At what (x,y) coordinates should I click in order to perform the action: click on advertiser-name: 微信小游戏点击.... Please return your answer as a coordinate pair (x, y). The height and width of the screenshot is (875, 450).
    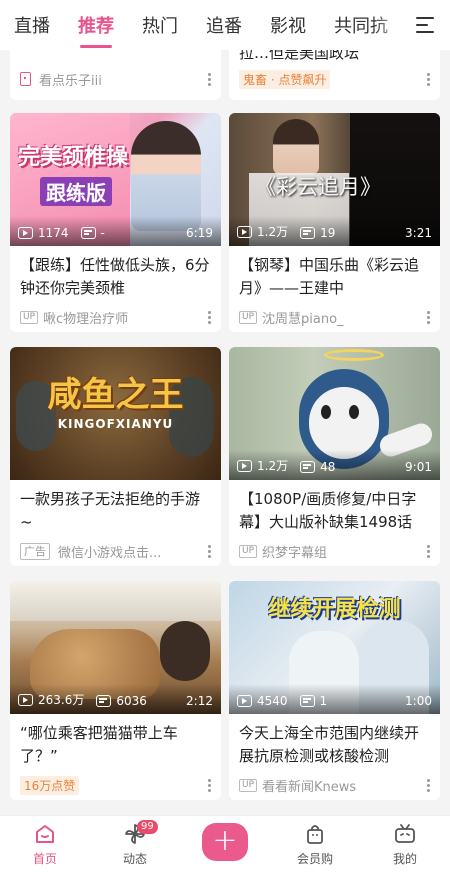
    Looking at the image, I should click on (110, 553).